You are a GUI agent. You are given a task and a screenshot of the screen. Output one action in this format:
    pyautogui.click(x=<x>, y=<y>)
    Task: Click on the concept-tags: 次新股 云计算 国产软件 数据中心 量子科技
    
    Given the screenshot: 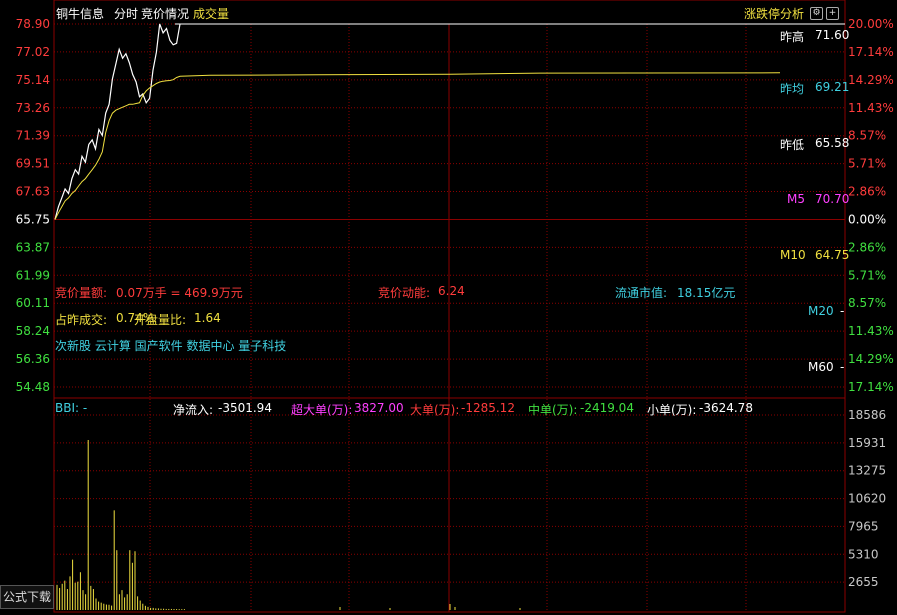 What is the action you would take?
    pyautogui.click(x=170, y=345)
    